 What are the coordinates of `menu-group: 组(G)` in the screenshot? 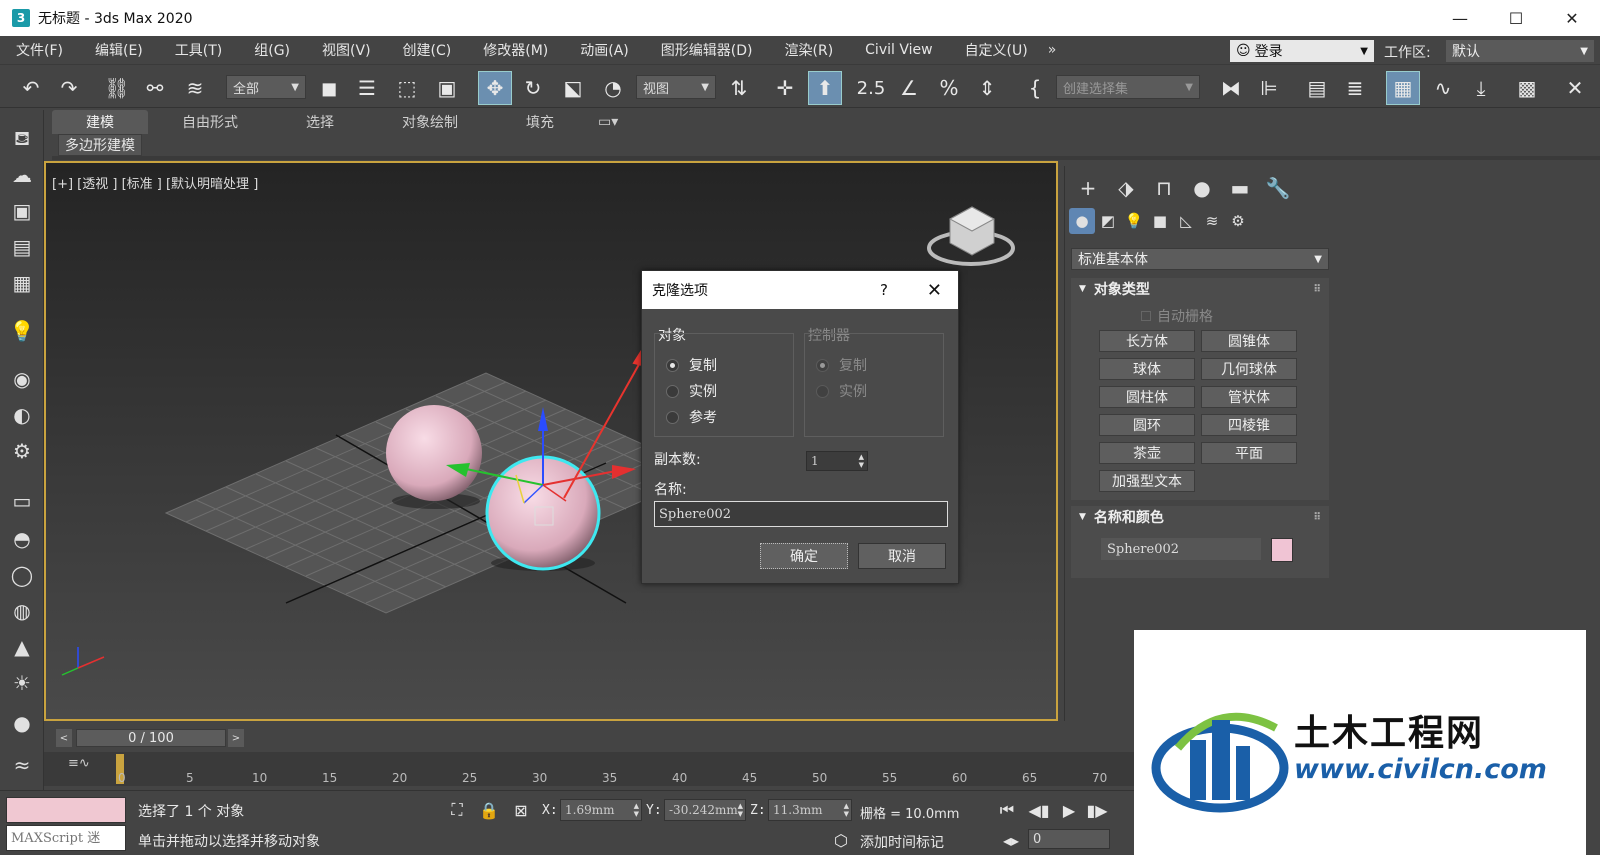 It's located at (272, 50).